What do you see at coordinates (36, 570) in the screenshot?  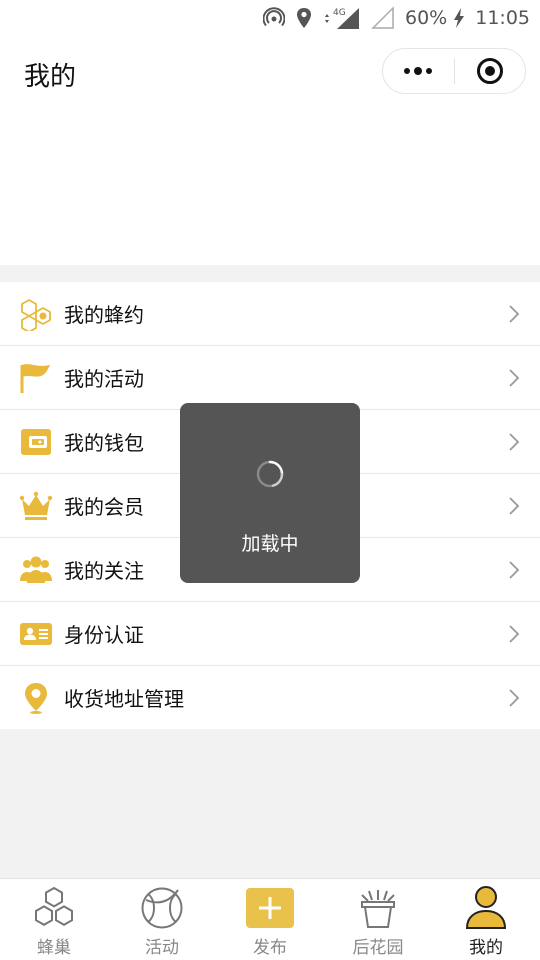 I see `people-icon` at bounding box center [36, 570].